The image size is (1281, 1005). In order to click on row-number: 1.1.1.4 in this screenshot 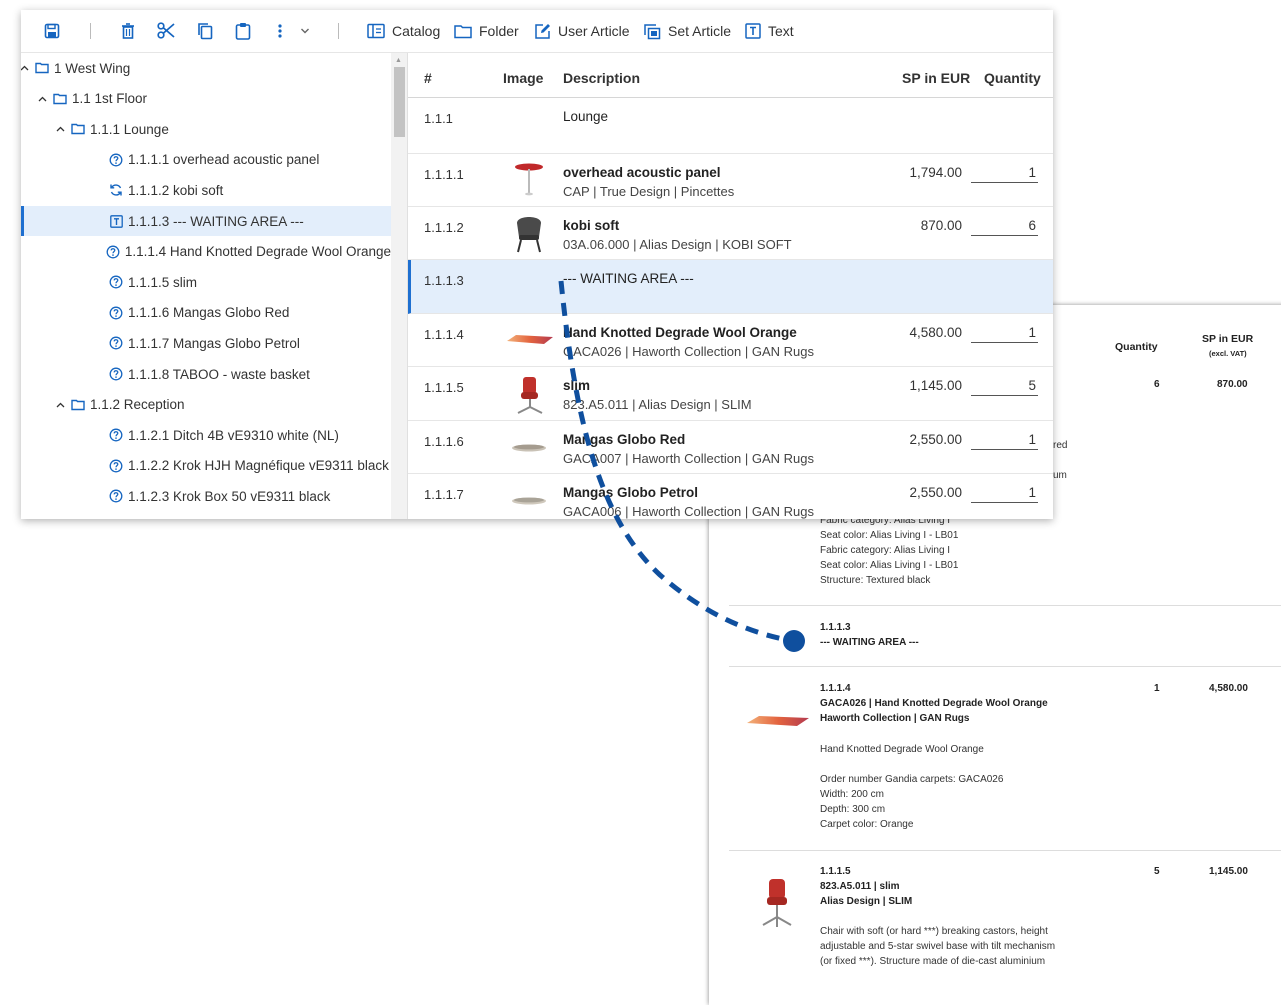, I will do `click(444, 334)`.